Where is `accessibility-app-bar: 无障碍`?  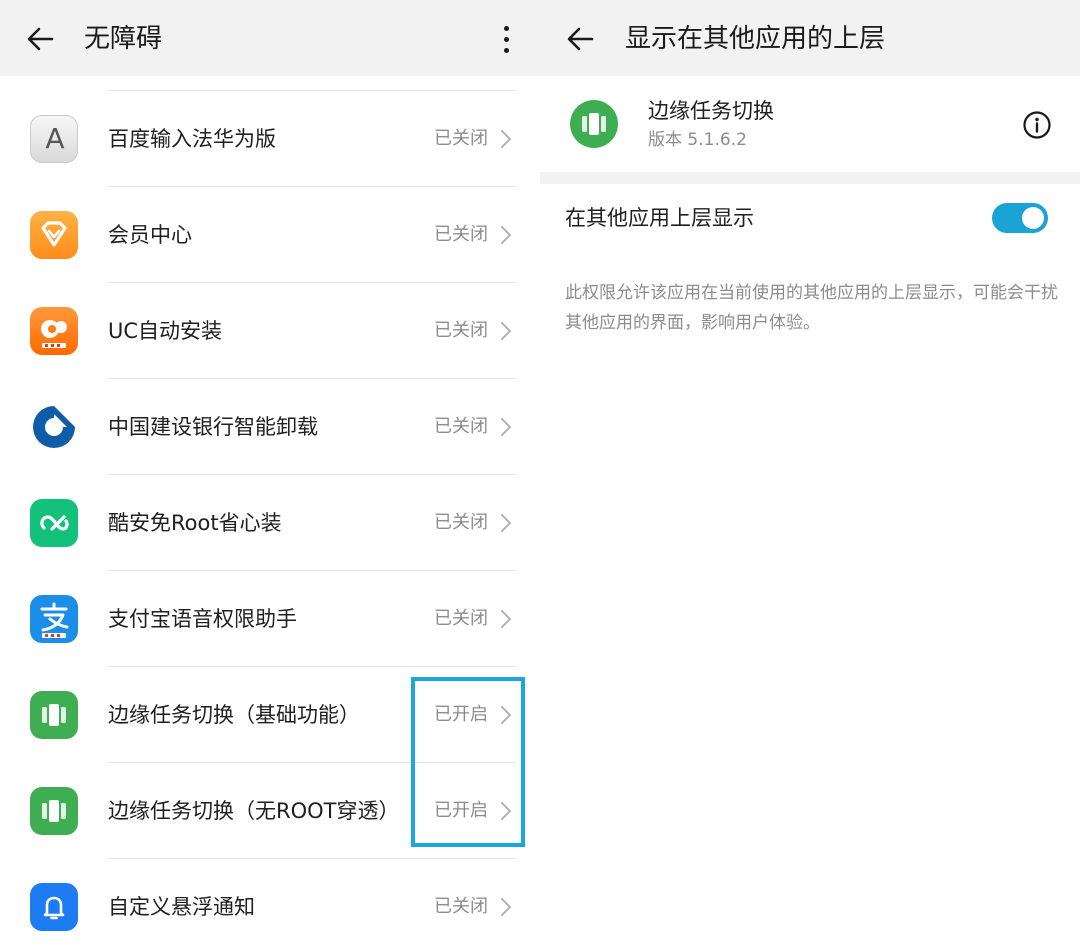 accessibility-app-bar: 无障碍 is located at coordinates (270, 38).